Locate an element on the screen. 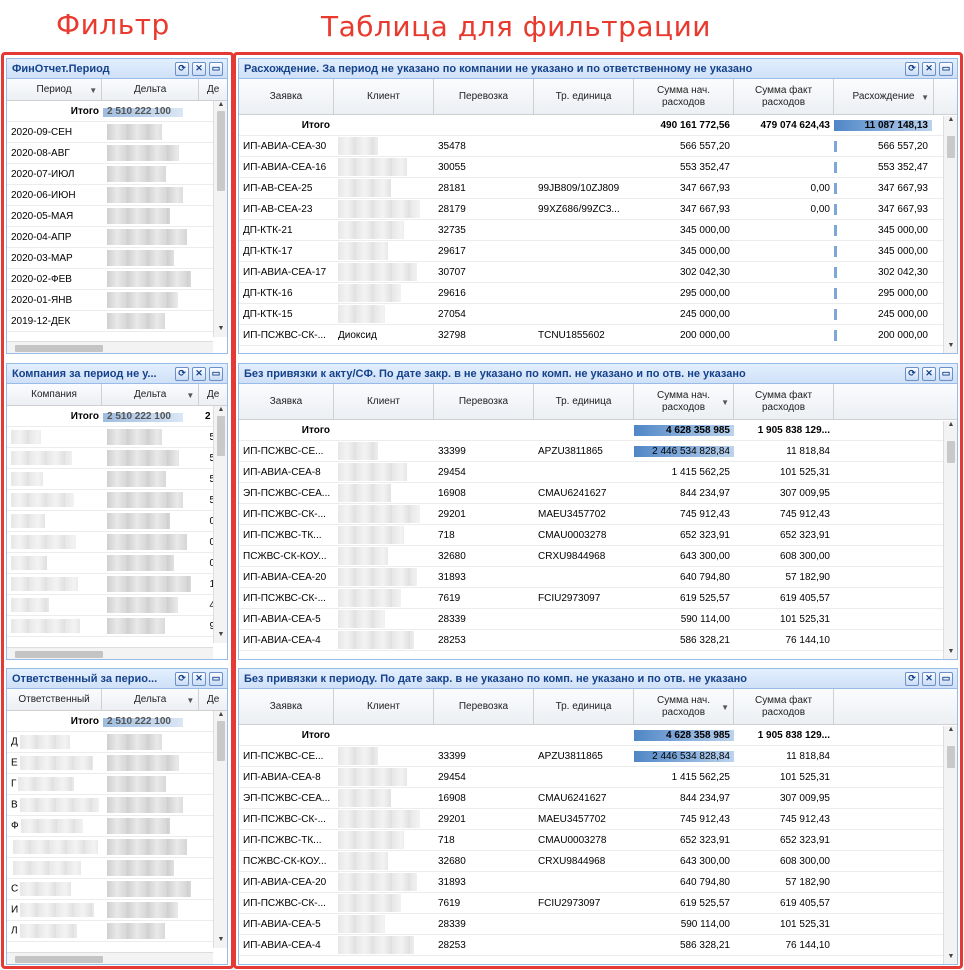 This screenshot has height=970, width=964. column-header: Расхождение ▼ is located at coordinates (884, 96).